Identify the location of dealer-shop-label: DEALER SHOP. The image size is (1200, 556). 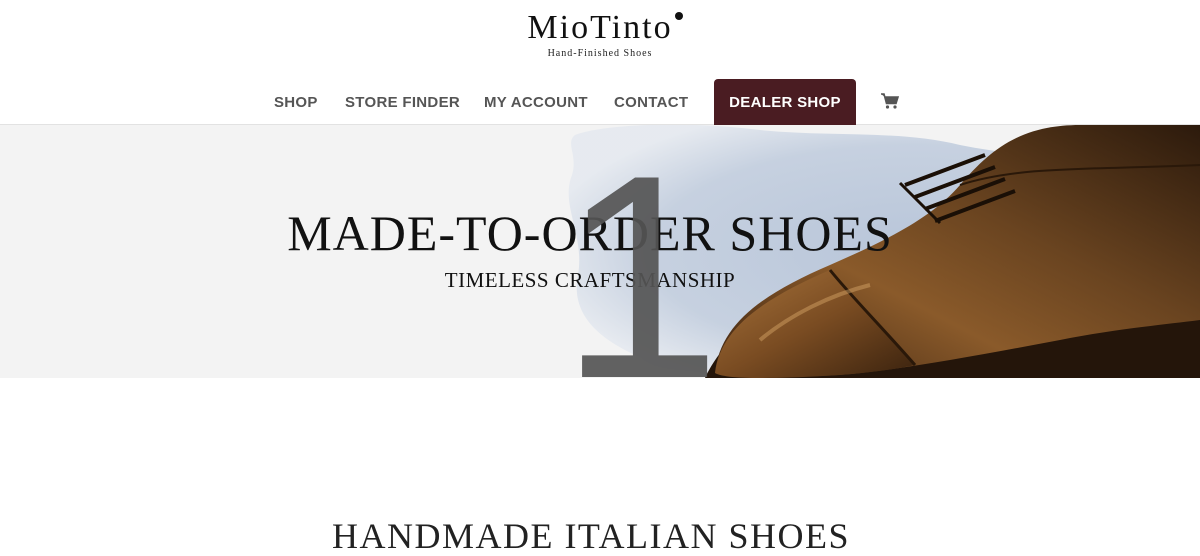
(785, 102).